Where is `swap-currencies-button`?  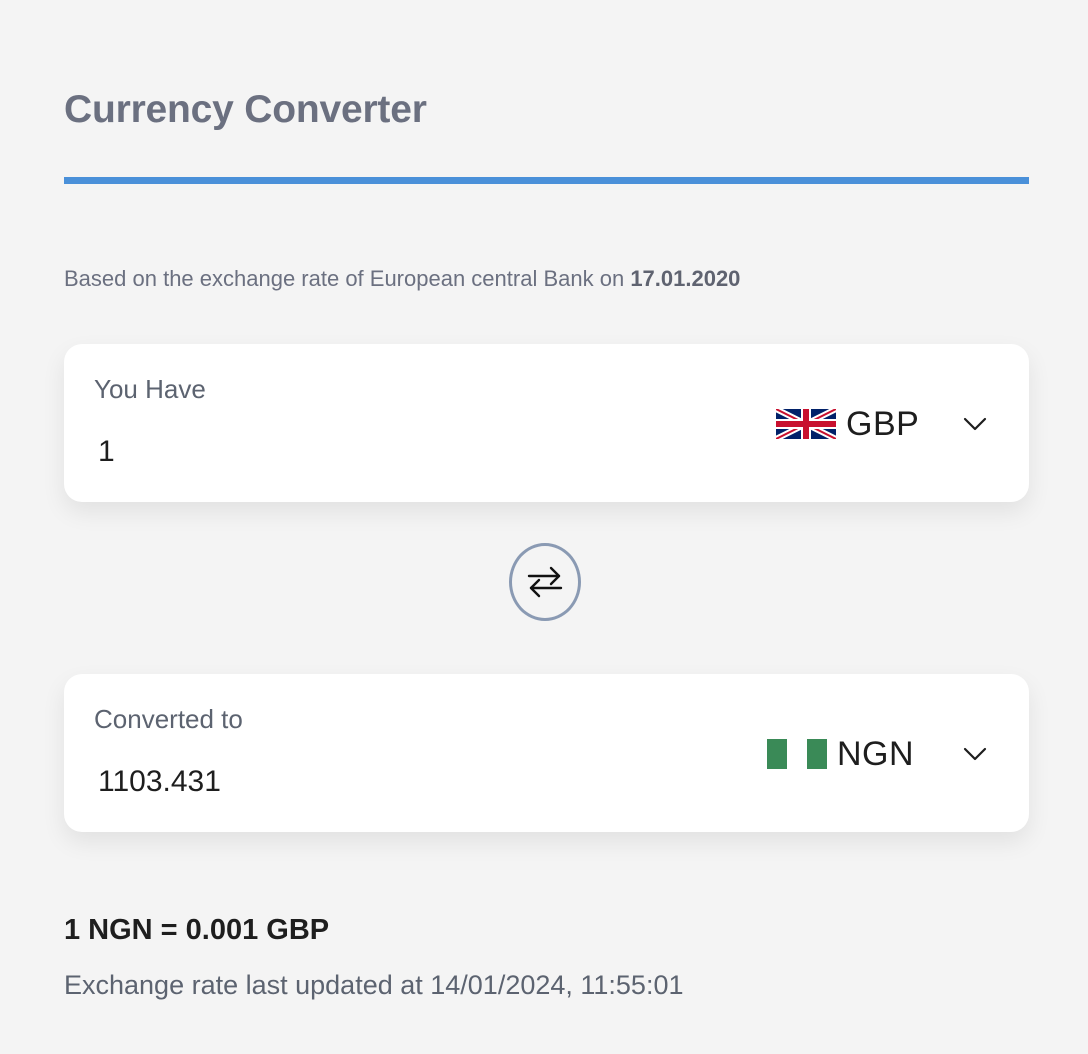
swap-currencies-button is located at coordinates (545, 582).